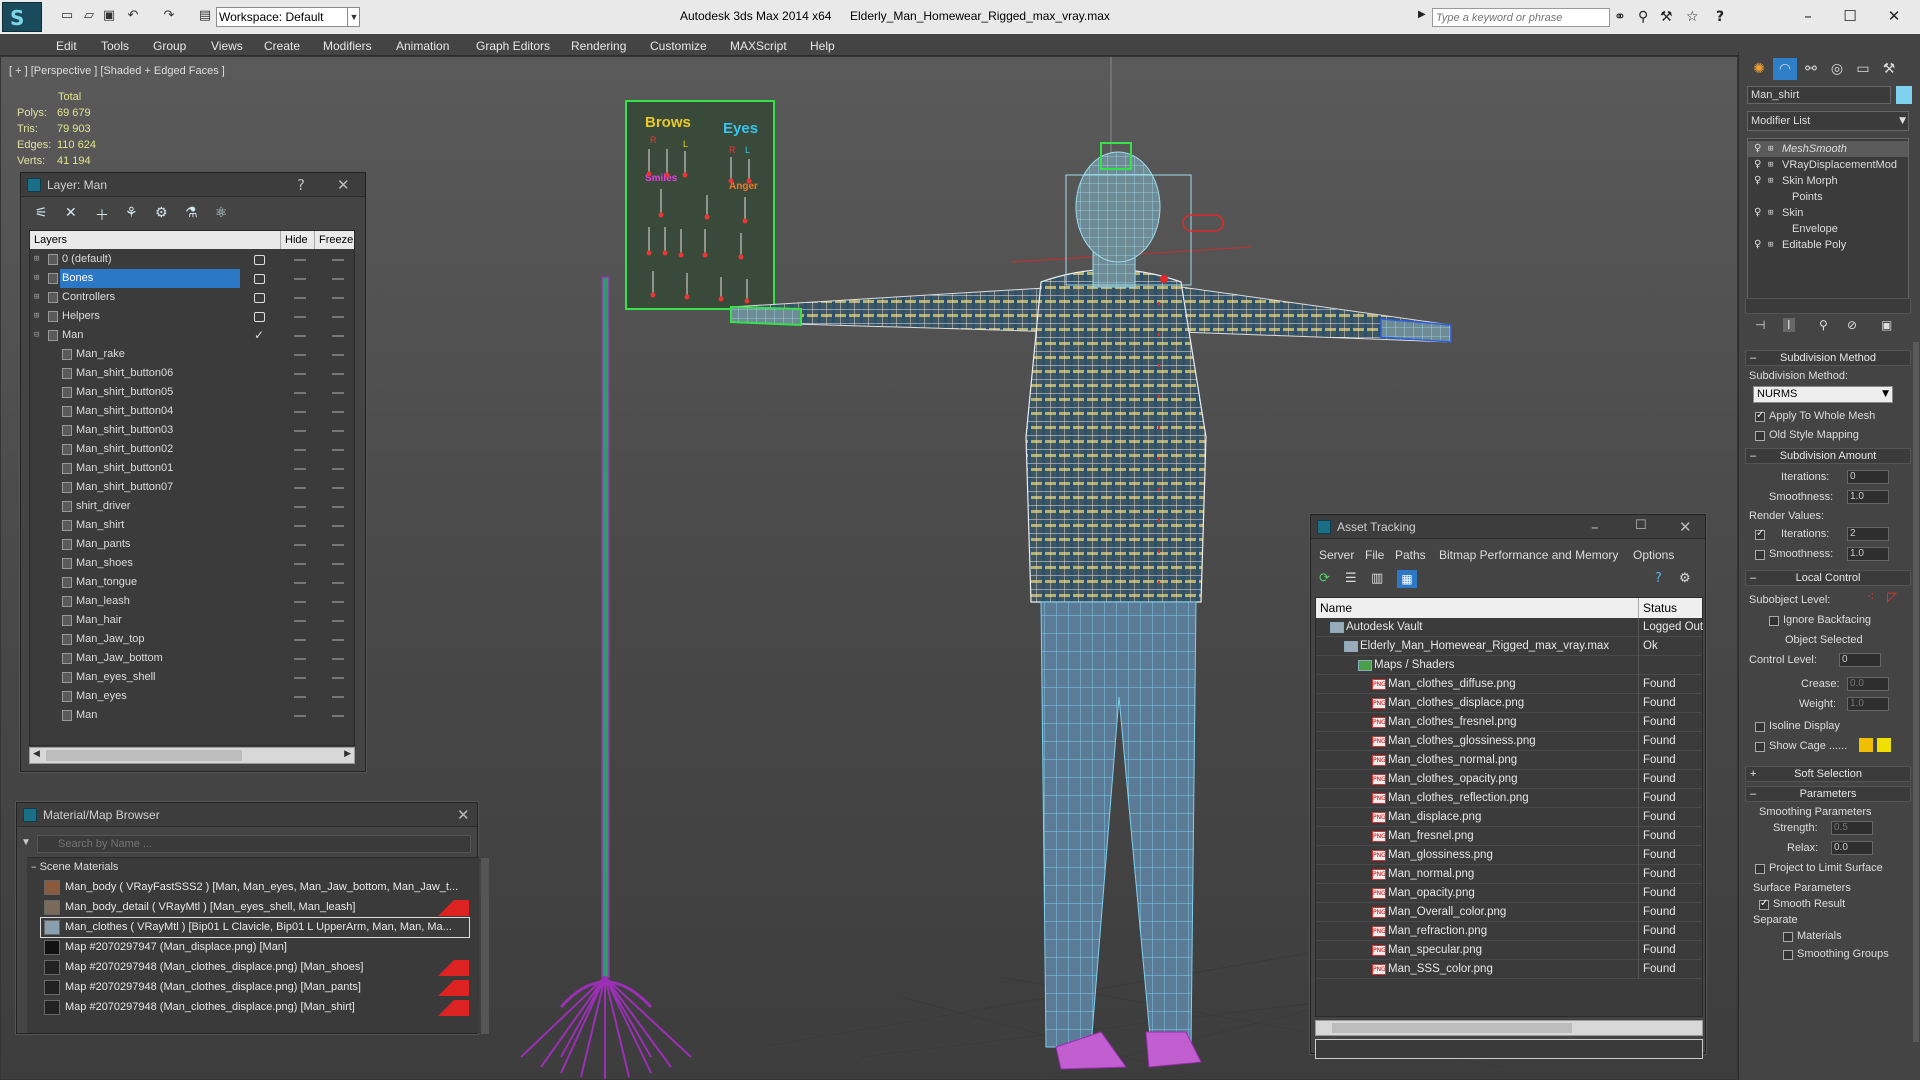  I want to click on layer-horizontal-scrollbar: ◀ ▶, so click(192, 755).